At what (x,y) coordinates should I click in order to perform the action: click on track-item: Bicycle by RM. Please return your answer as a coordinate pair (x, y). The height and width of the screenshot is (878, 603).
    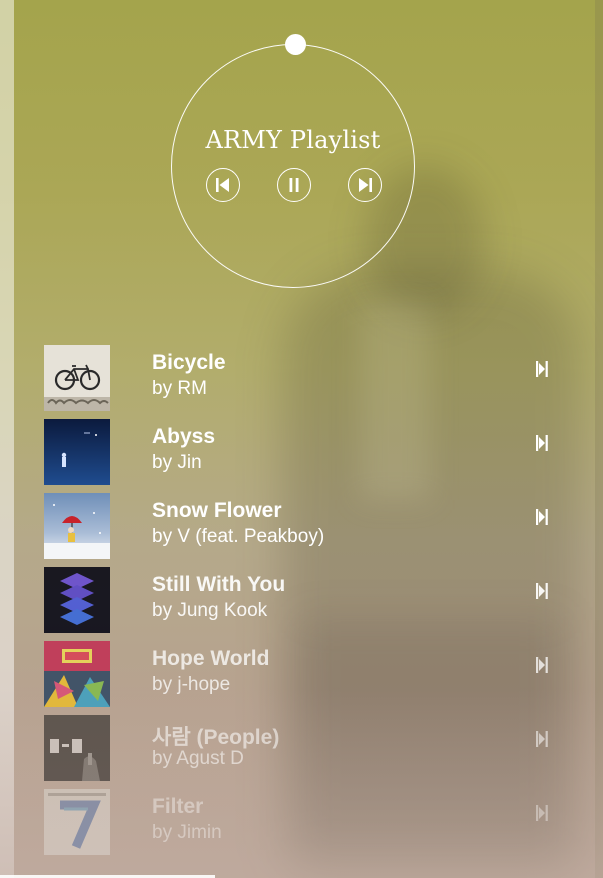
    Looking at the image, I should click on (304, 378).